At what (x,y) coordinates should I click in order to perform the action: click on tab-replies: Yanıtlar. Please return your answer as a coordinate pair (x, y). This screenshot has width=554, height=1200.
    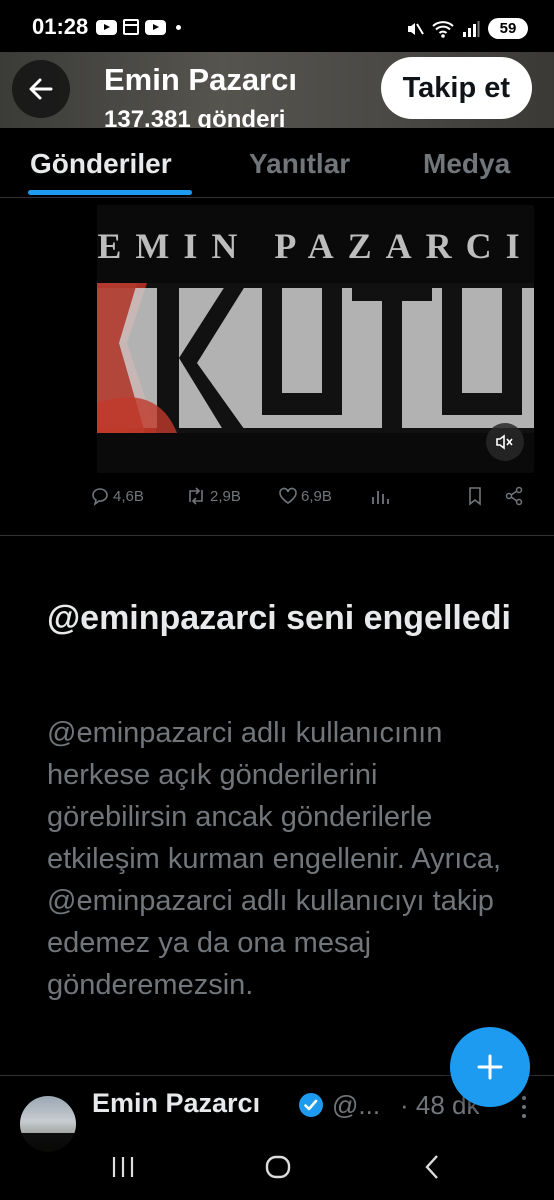
    Looking at the image, I should click on (299, 164).